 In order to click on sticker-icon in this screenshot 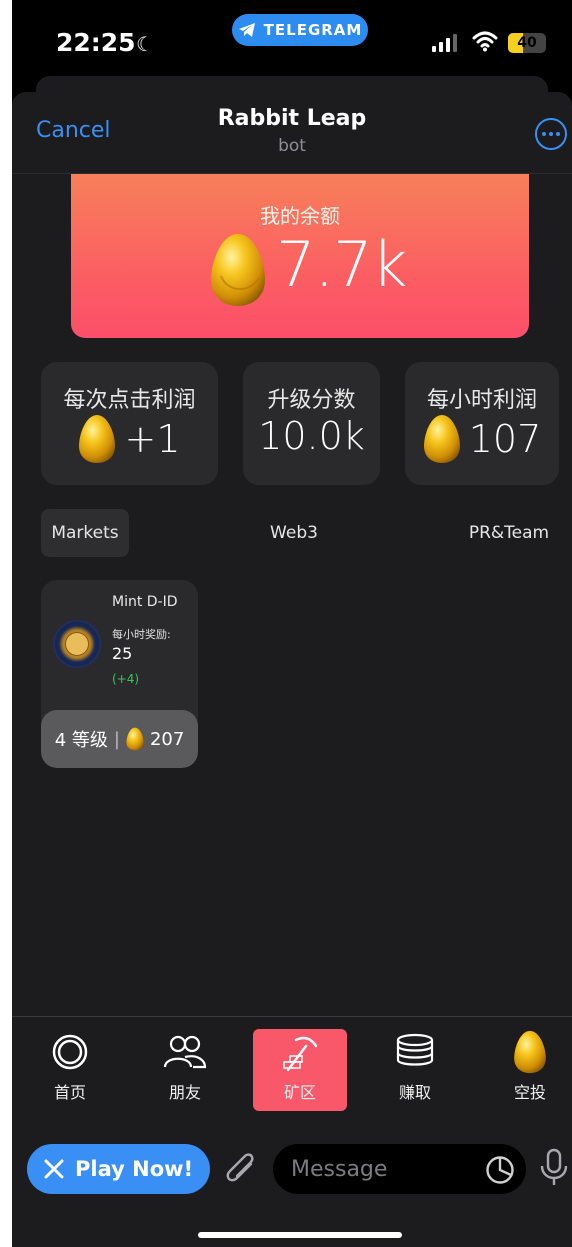, I will do `click(500, 1170)`.